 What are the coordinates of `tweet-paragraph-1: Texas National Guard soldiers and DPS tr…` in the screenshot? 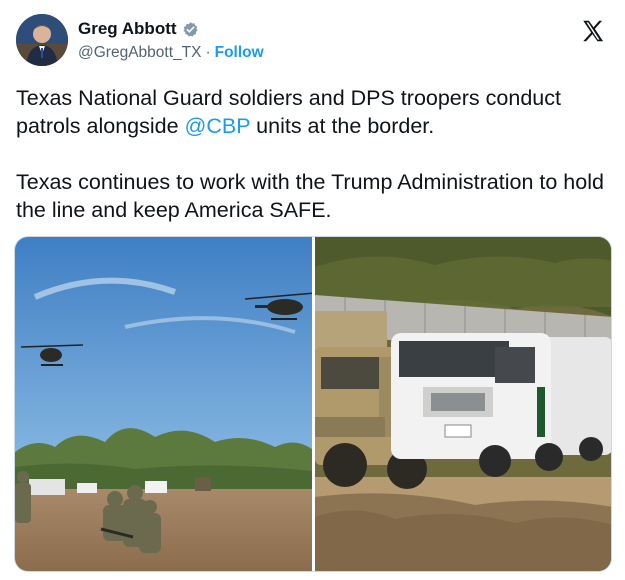 It's located at (314, 112).